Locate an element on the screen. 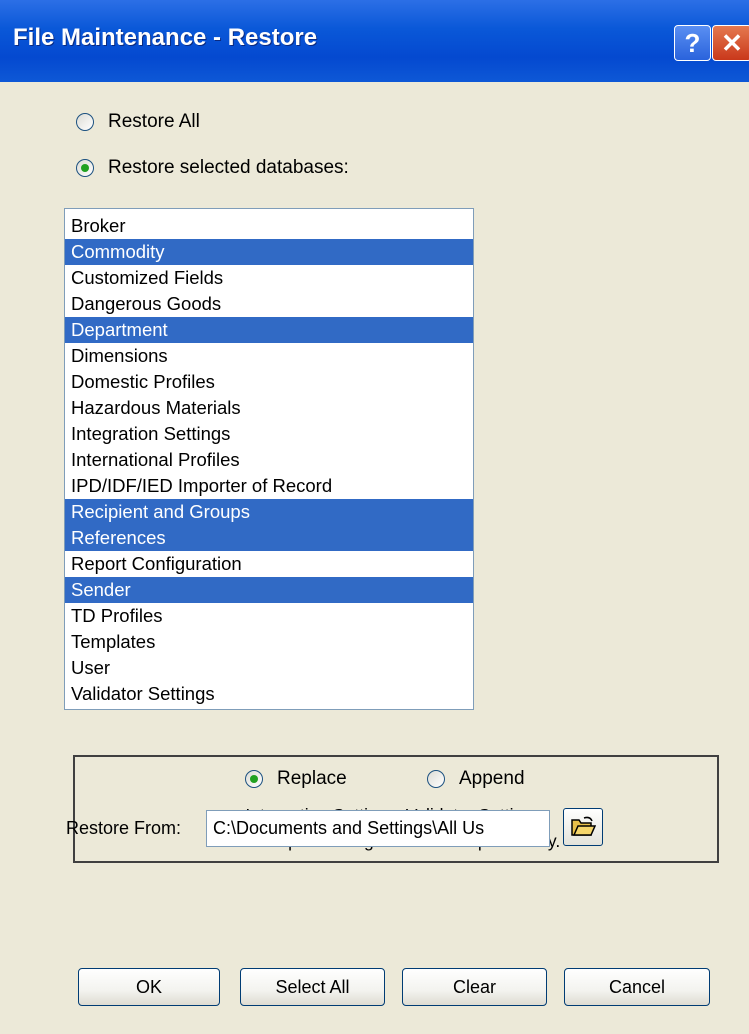  append-radio is located at coordinates (436, 779).